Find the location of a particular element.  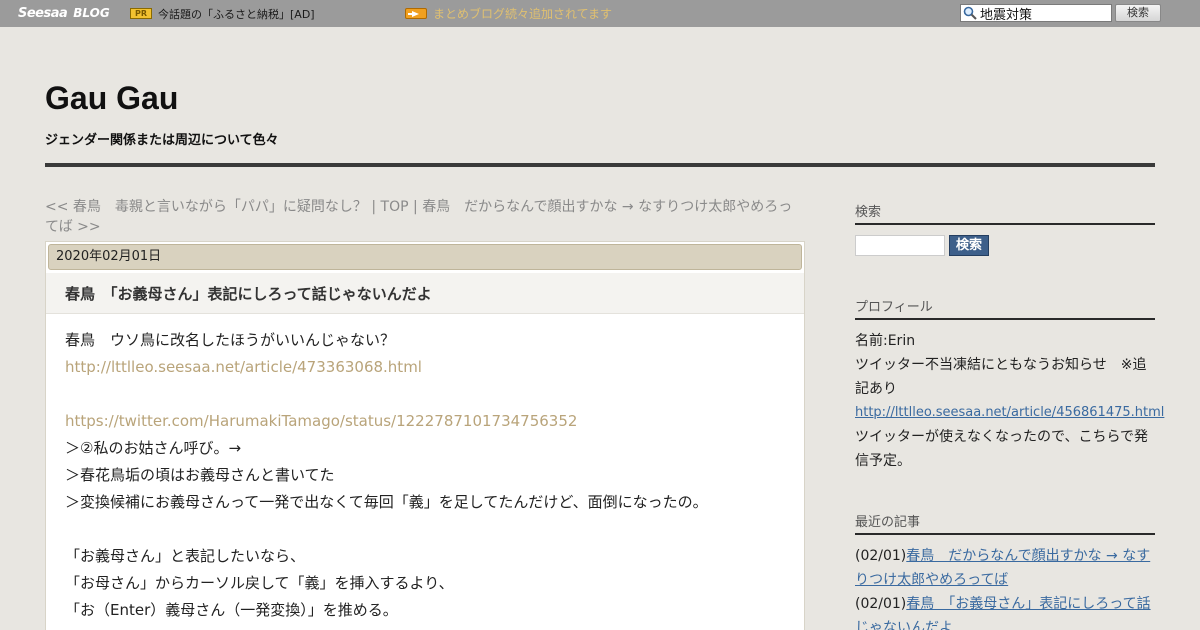

profile-name: 名前:Erin is located at coordinates (885, 341).